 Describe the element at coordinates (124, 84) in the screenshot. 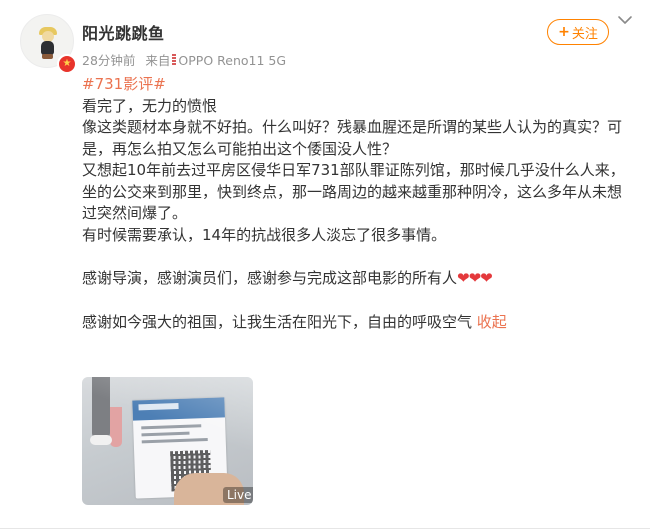

I see `topic-tag: #731影评#` at that location.